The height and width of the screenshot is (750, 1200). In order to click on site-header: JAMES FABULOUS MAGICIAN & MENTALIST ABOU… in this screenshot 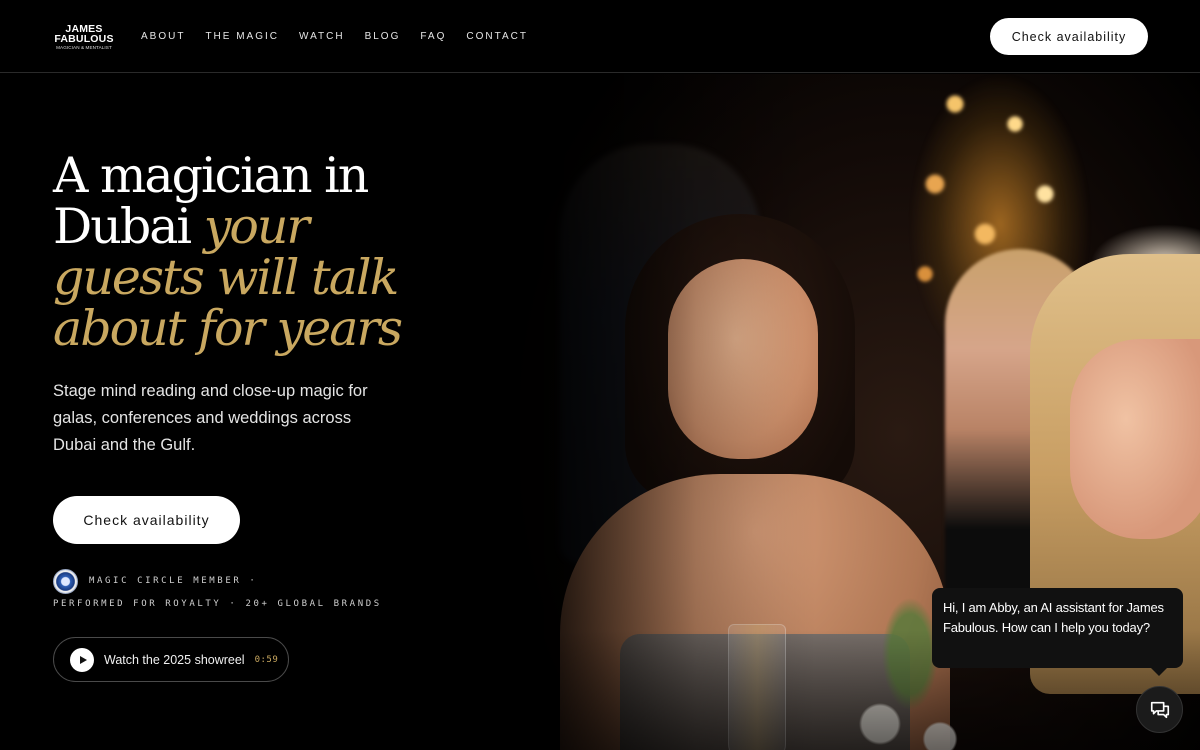, I will do `click(600, 36)`.